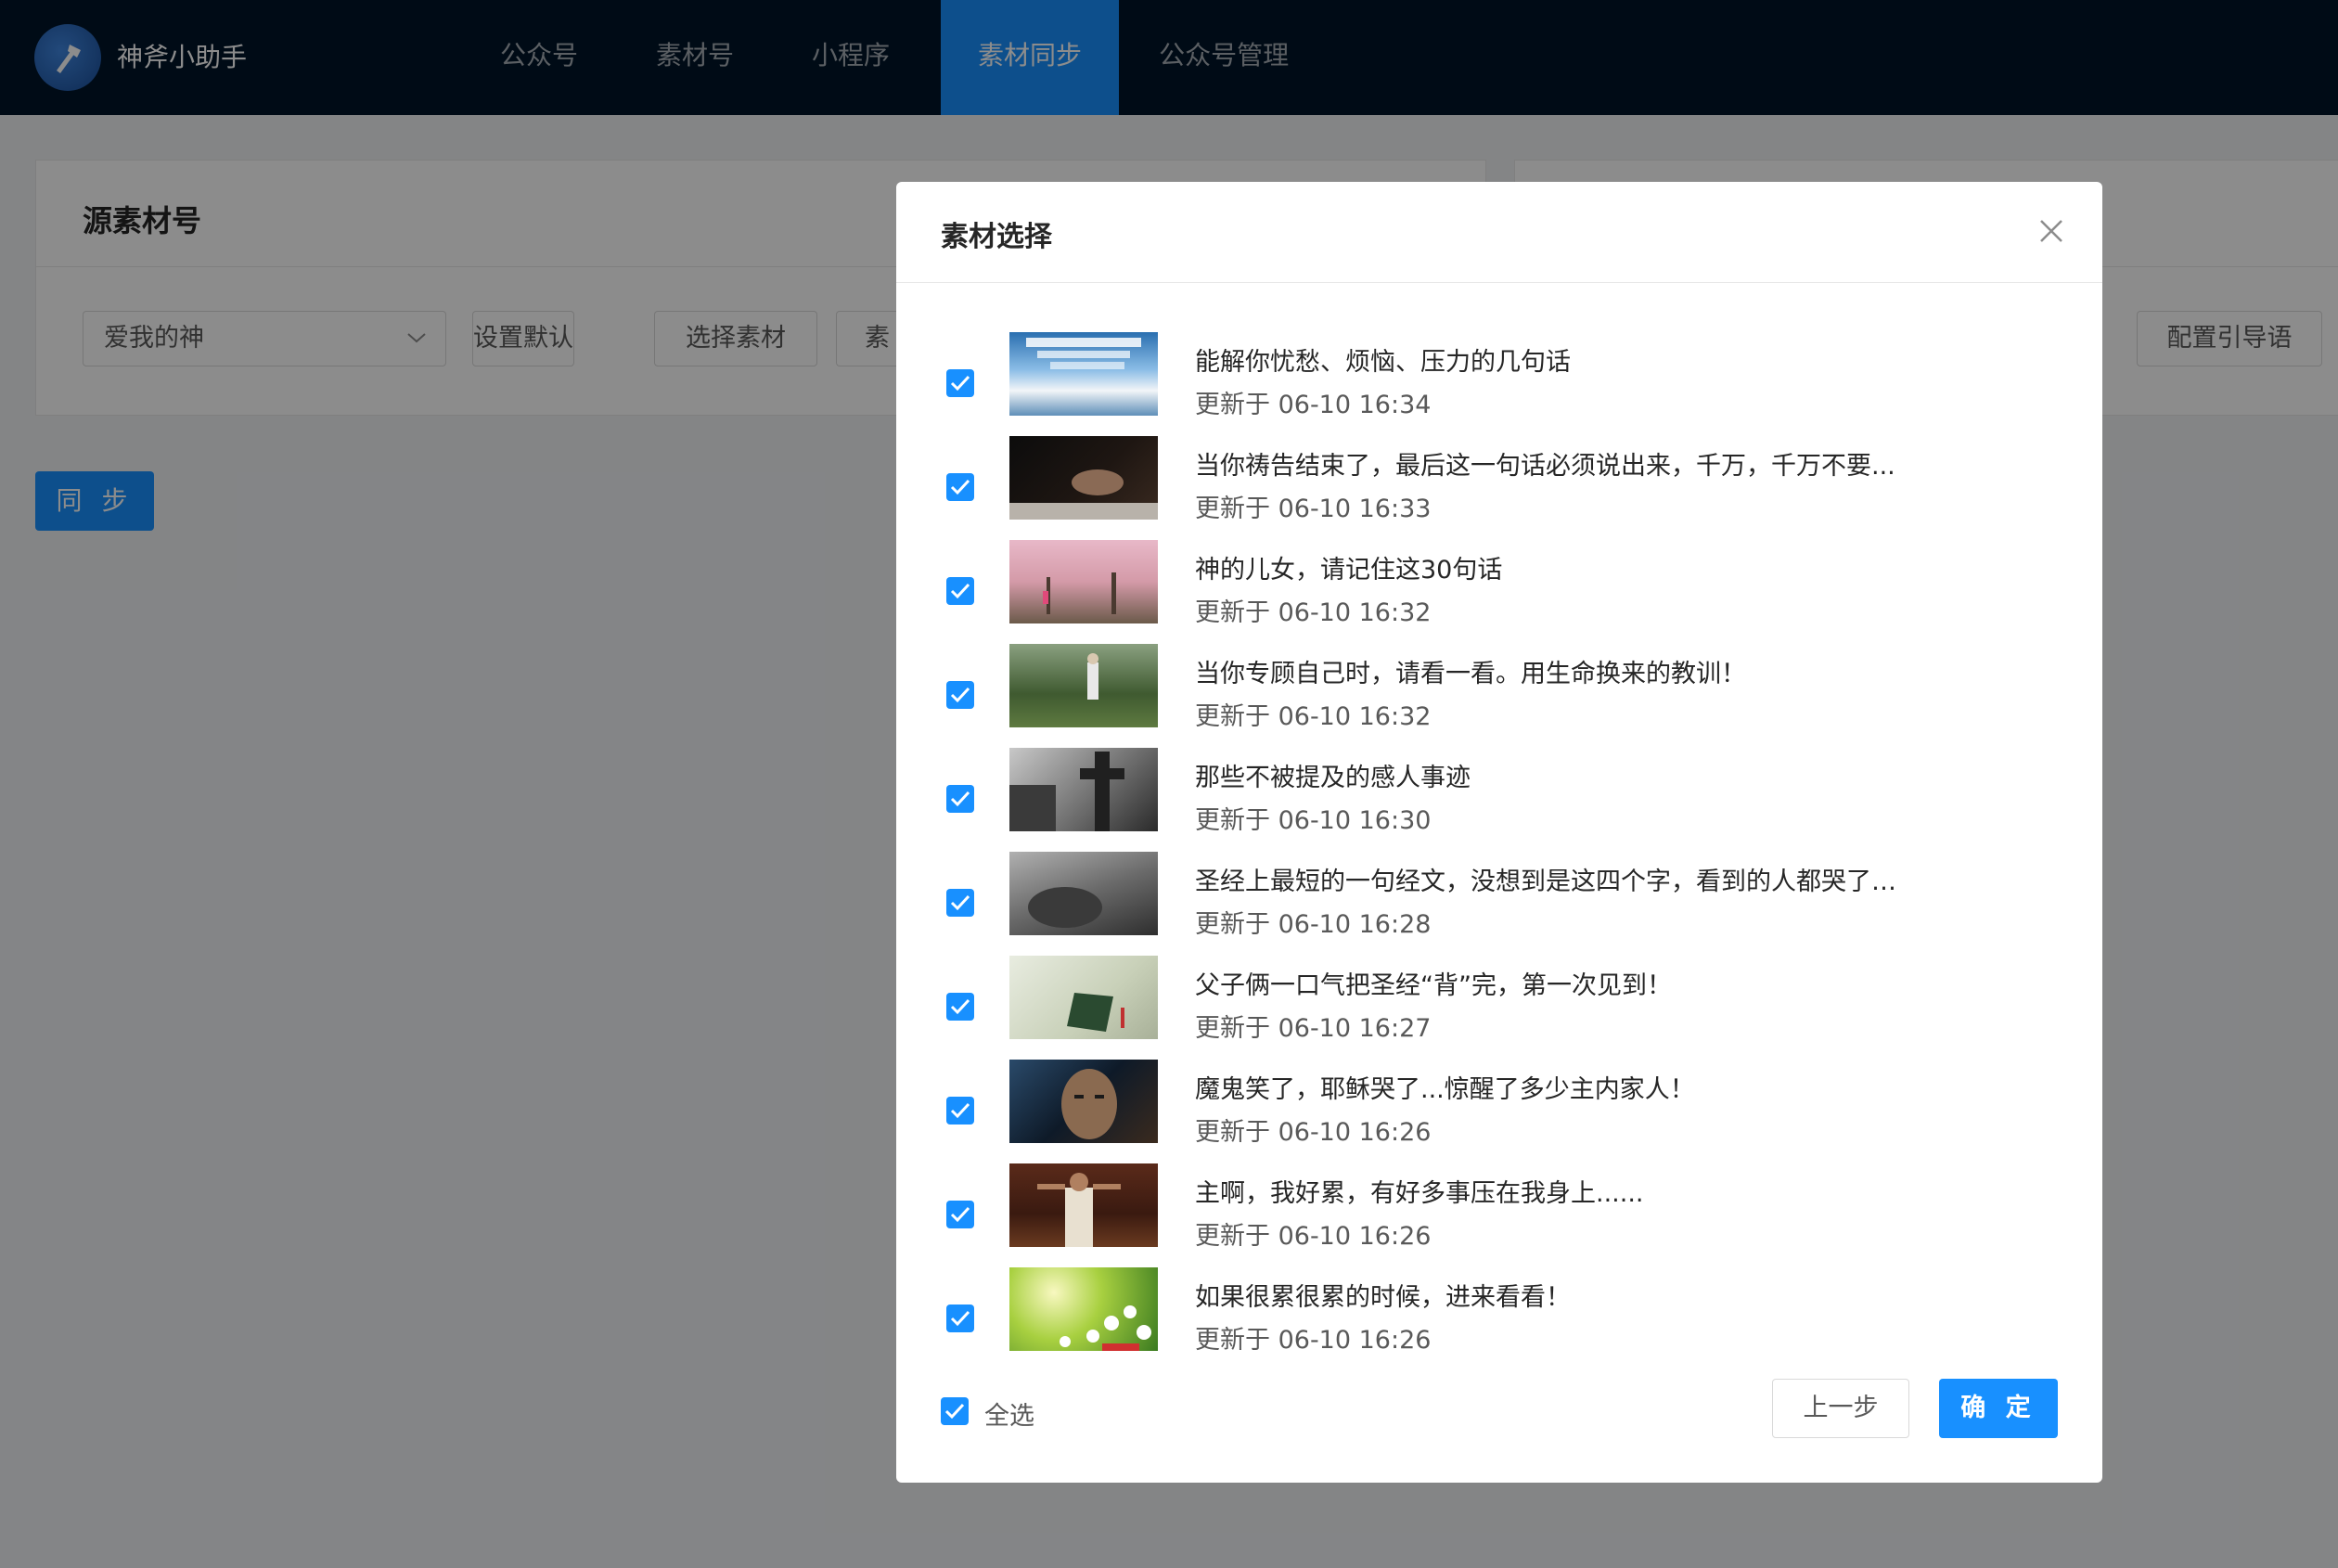  I want to click on item-time: 更新于 06-10 16:28, so click(1314, 924).